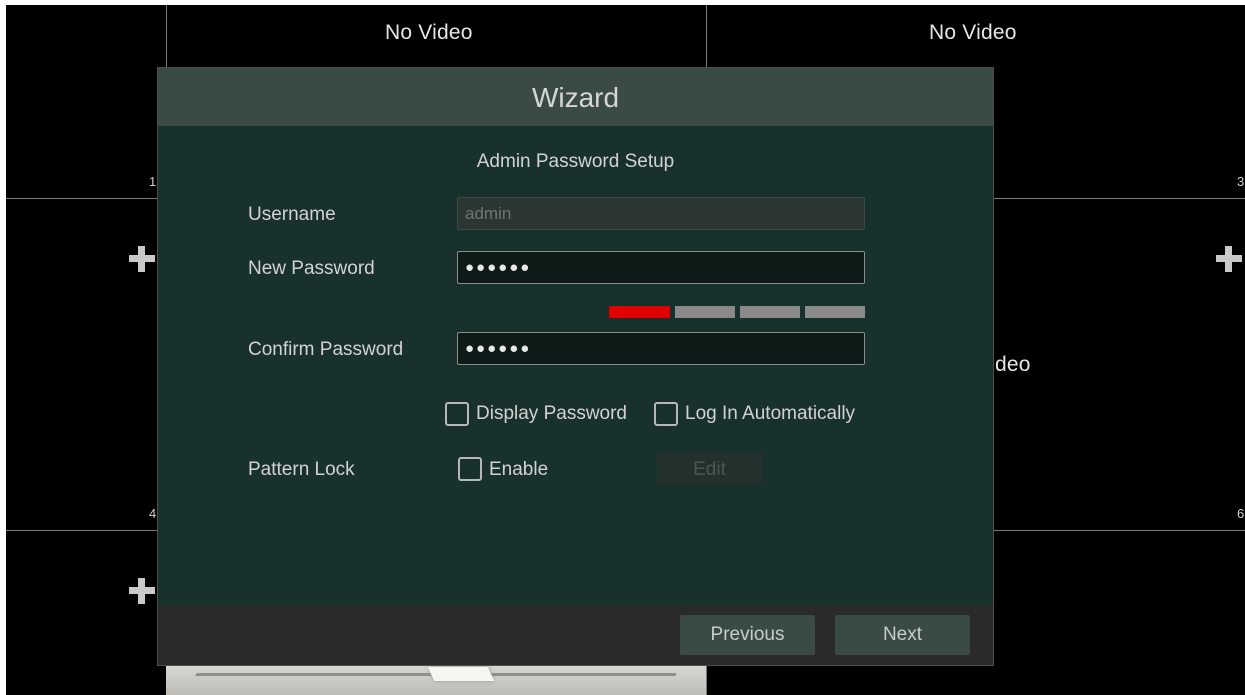  Describe the element at coordinates (666, 414) in the screenshot. I see `log-in-automatically-checkbox` at that location.